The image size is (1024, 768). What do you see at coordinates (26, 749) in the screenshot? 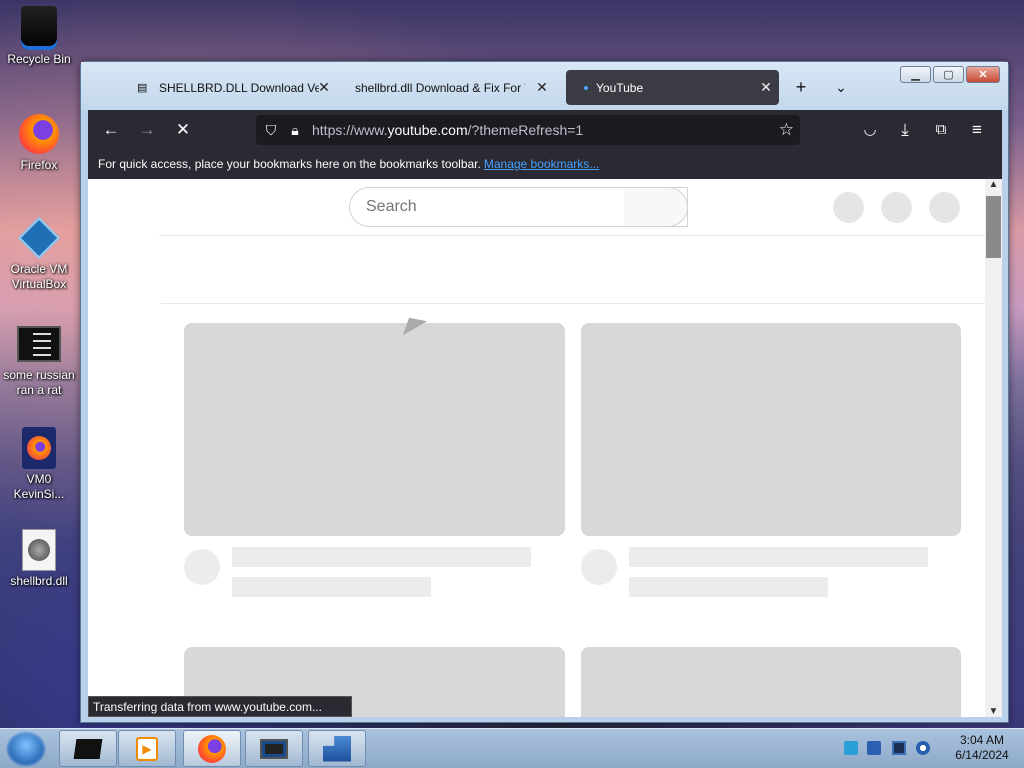
I see `start-button` at bounding box center [26, 749].